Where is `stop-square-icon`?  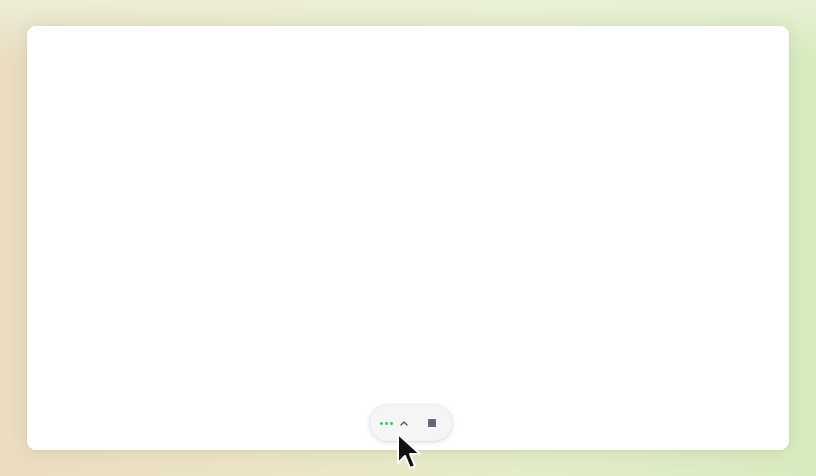 stop-square-icon is located at coordinates (432, 423).